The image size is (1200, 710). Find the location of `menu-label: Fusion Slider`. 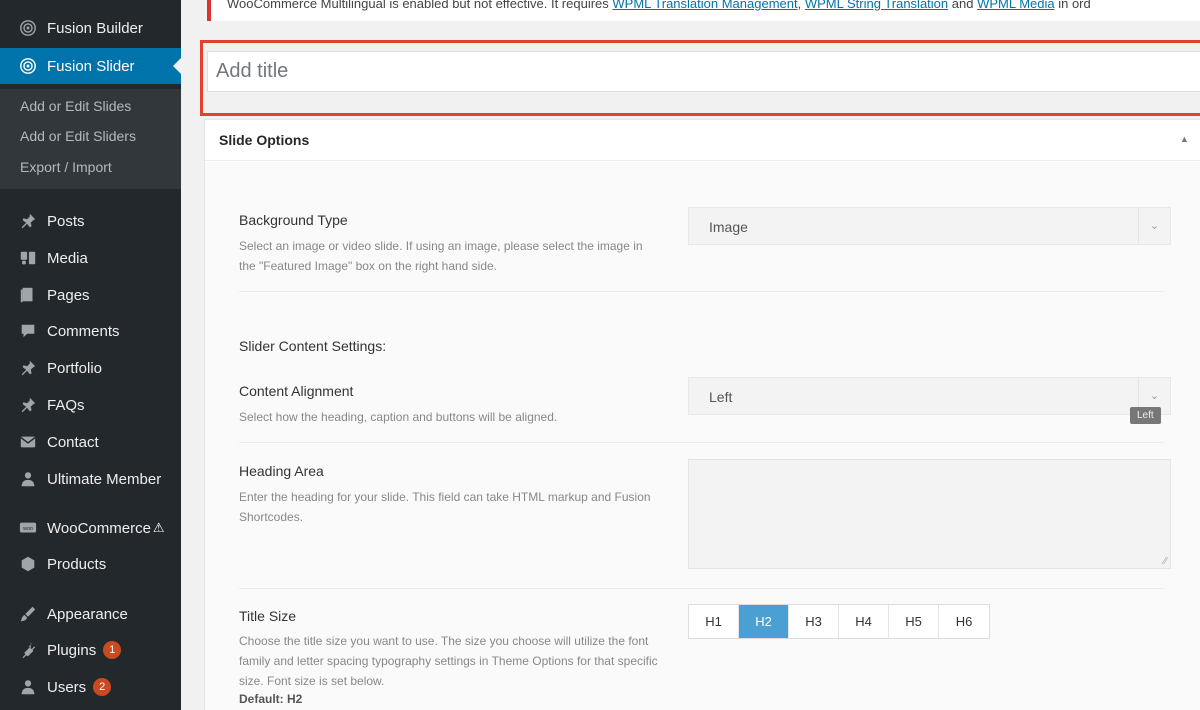

menu-label: Fusion Slider is located at coordinates (91, 66).